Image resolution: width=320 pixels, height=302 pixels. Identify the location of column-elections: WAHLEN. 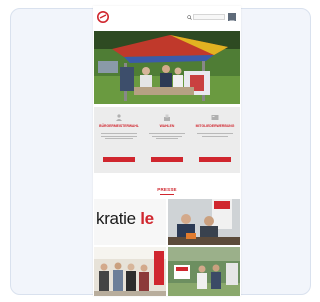
(167, 140).